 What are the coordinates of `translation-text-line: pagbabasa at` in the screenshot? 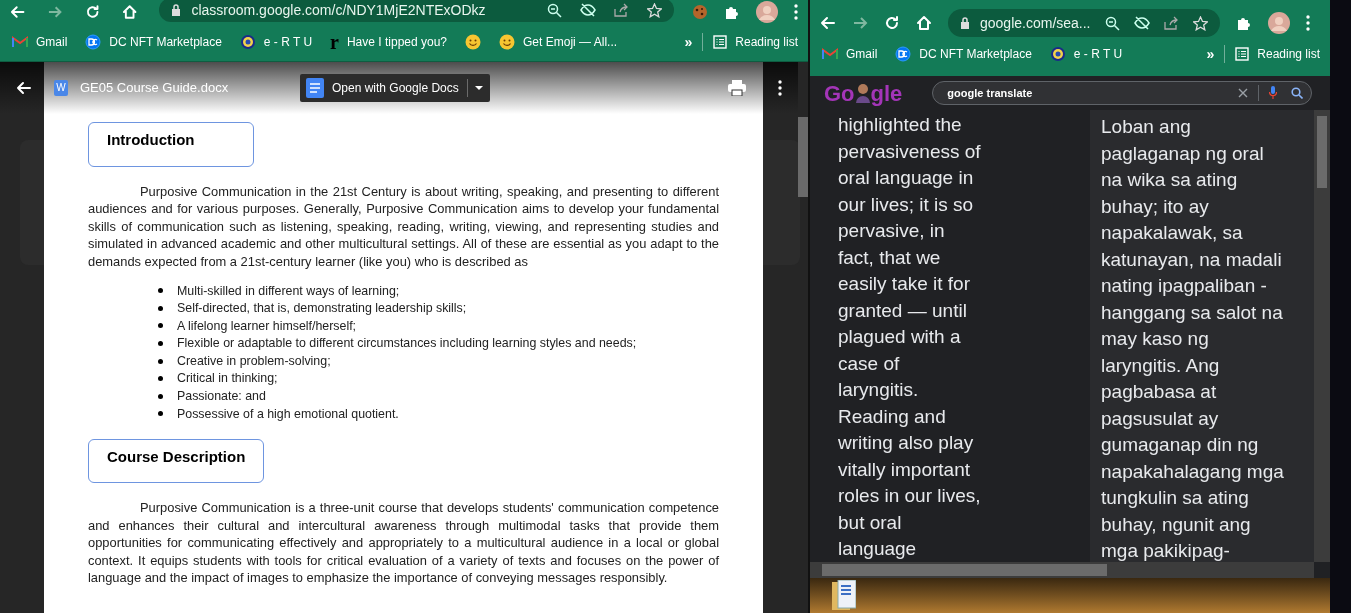 It's located at (1159, 392).